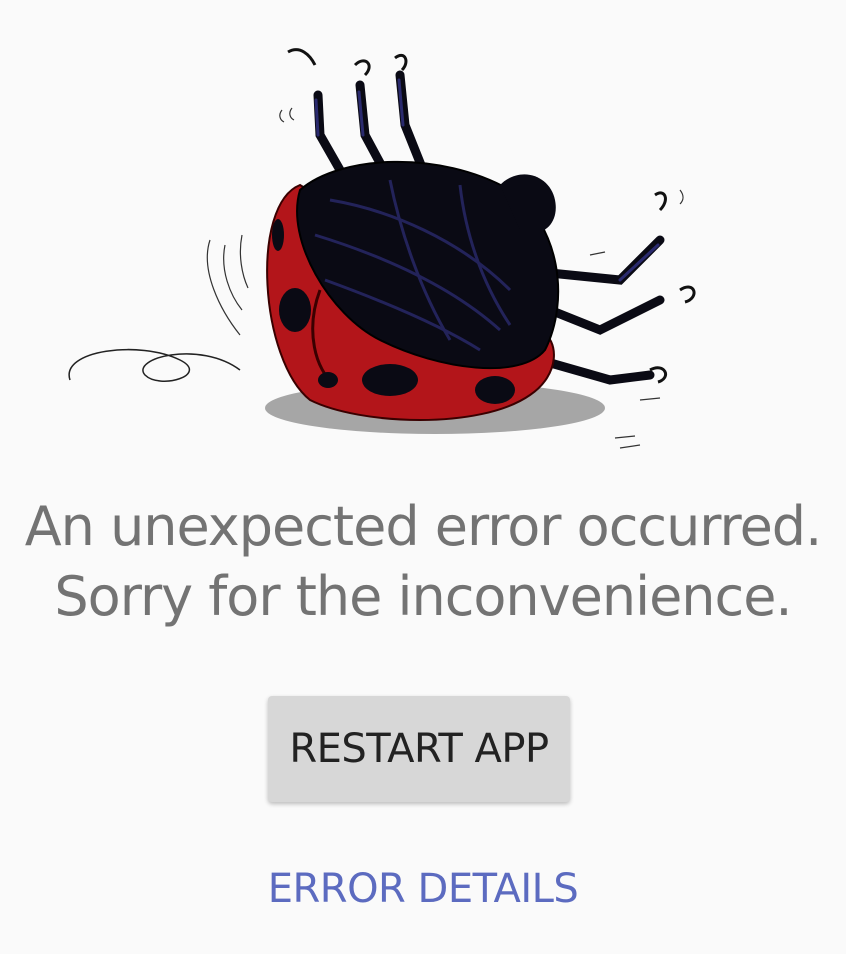  Describe the element at coordinates (419, 749) in the screenshot. I see `restart-app-button: RESTART APP` at that location.